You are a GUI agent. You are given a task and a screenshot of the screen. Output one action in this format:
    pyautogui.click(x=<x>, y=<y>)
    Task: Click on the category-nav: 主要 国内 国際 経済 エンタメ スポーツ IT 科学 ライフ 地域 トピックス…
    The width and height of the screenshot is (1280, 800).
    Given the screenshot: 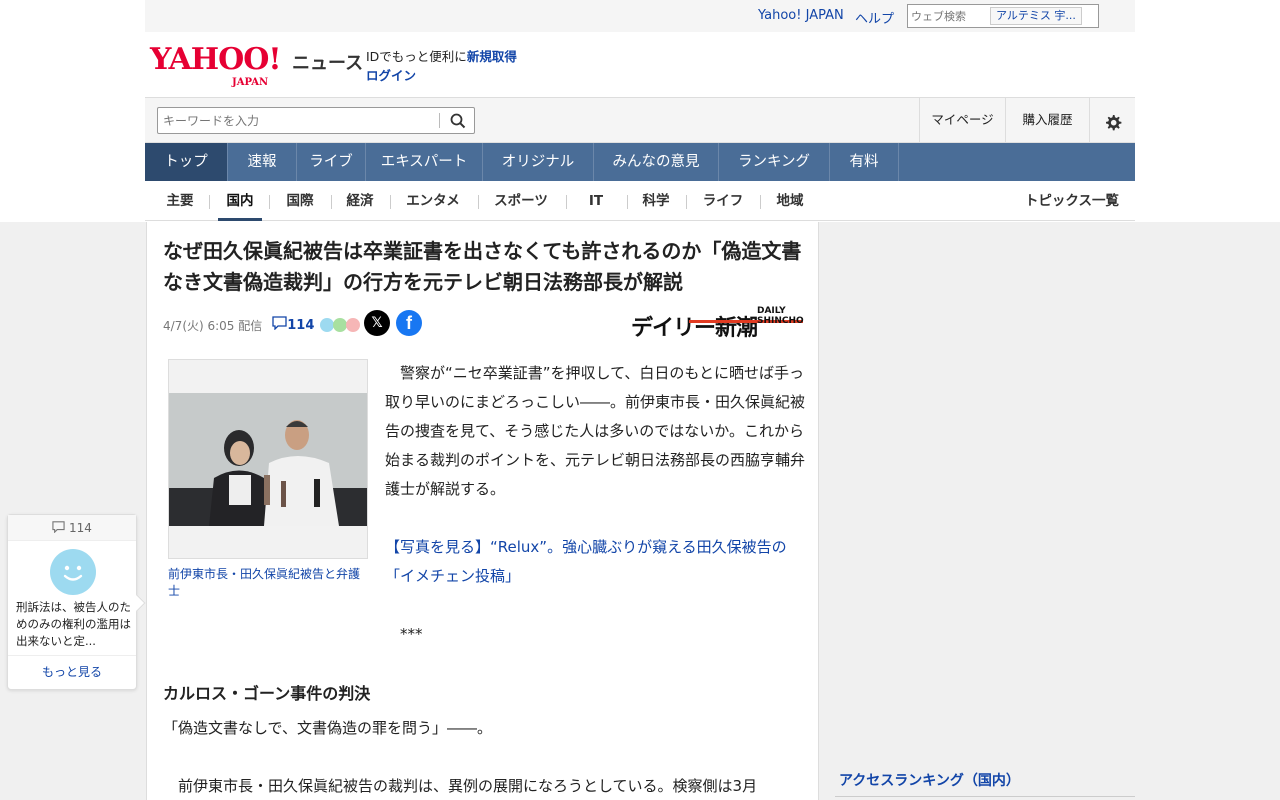 What is the action you would take?
    pyautogui.click(x=640, y=201)
    